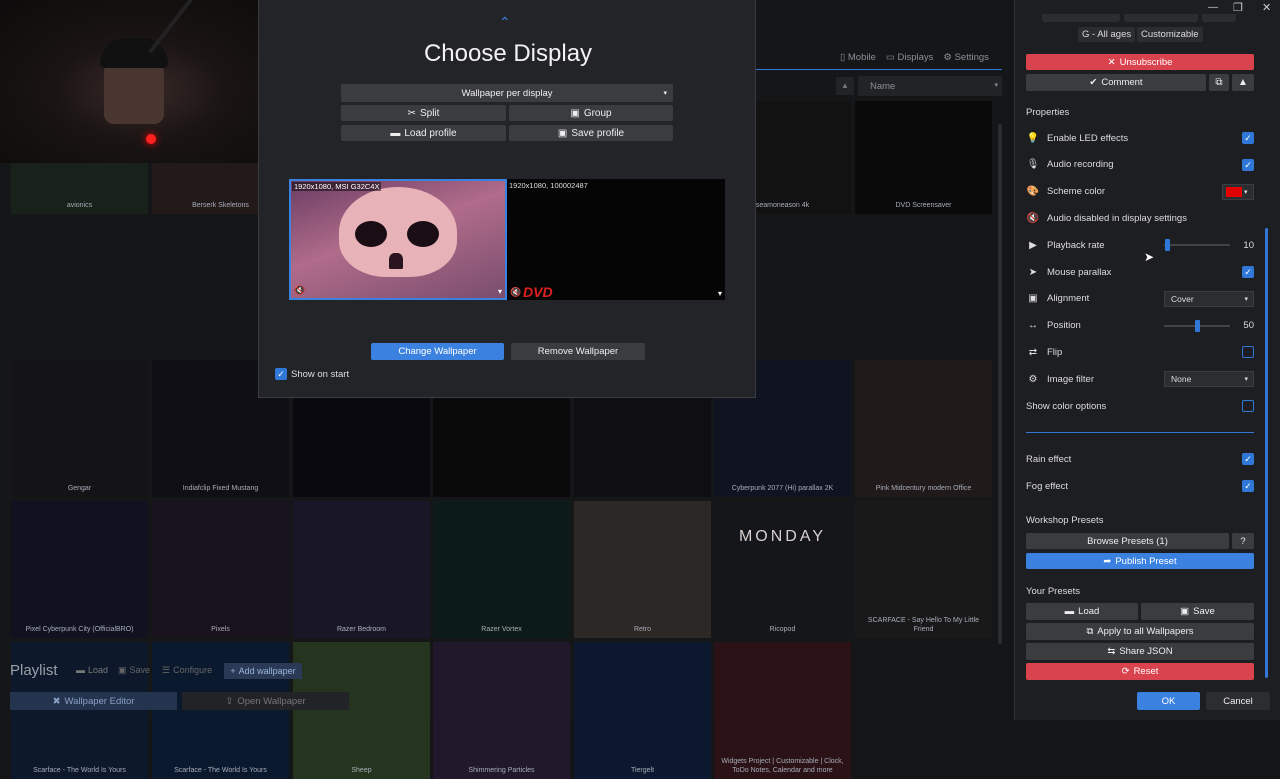  Describe the element at coordinates (501, 710) in the screenshot. I see `wallpaper-tile: Shimmering Particles` at that location.